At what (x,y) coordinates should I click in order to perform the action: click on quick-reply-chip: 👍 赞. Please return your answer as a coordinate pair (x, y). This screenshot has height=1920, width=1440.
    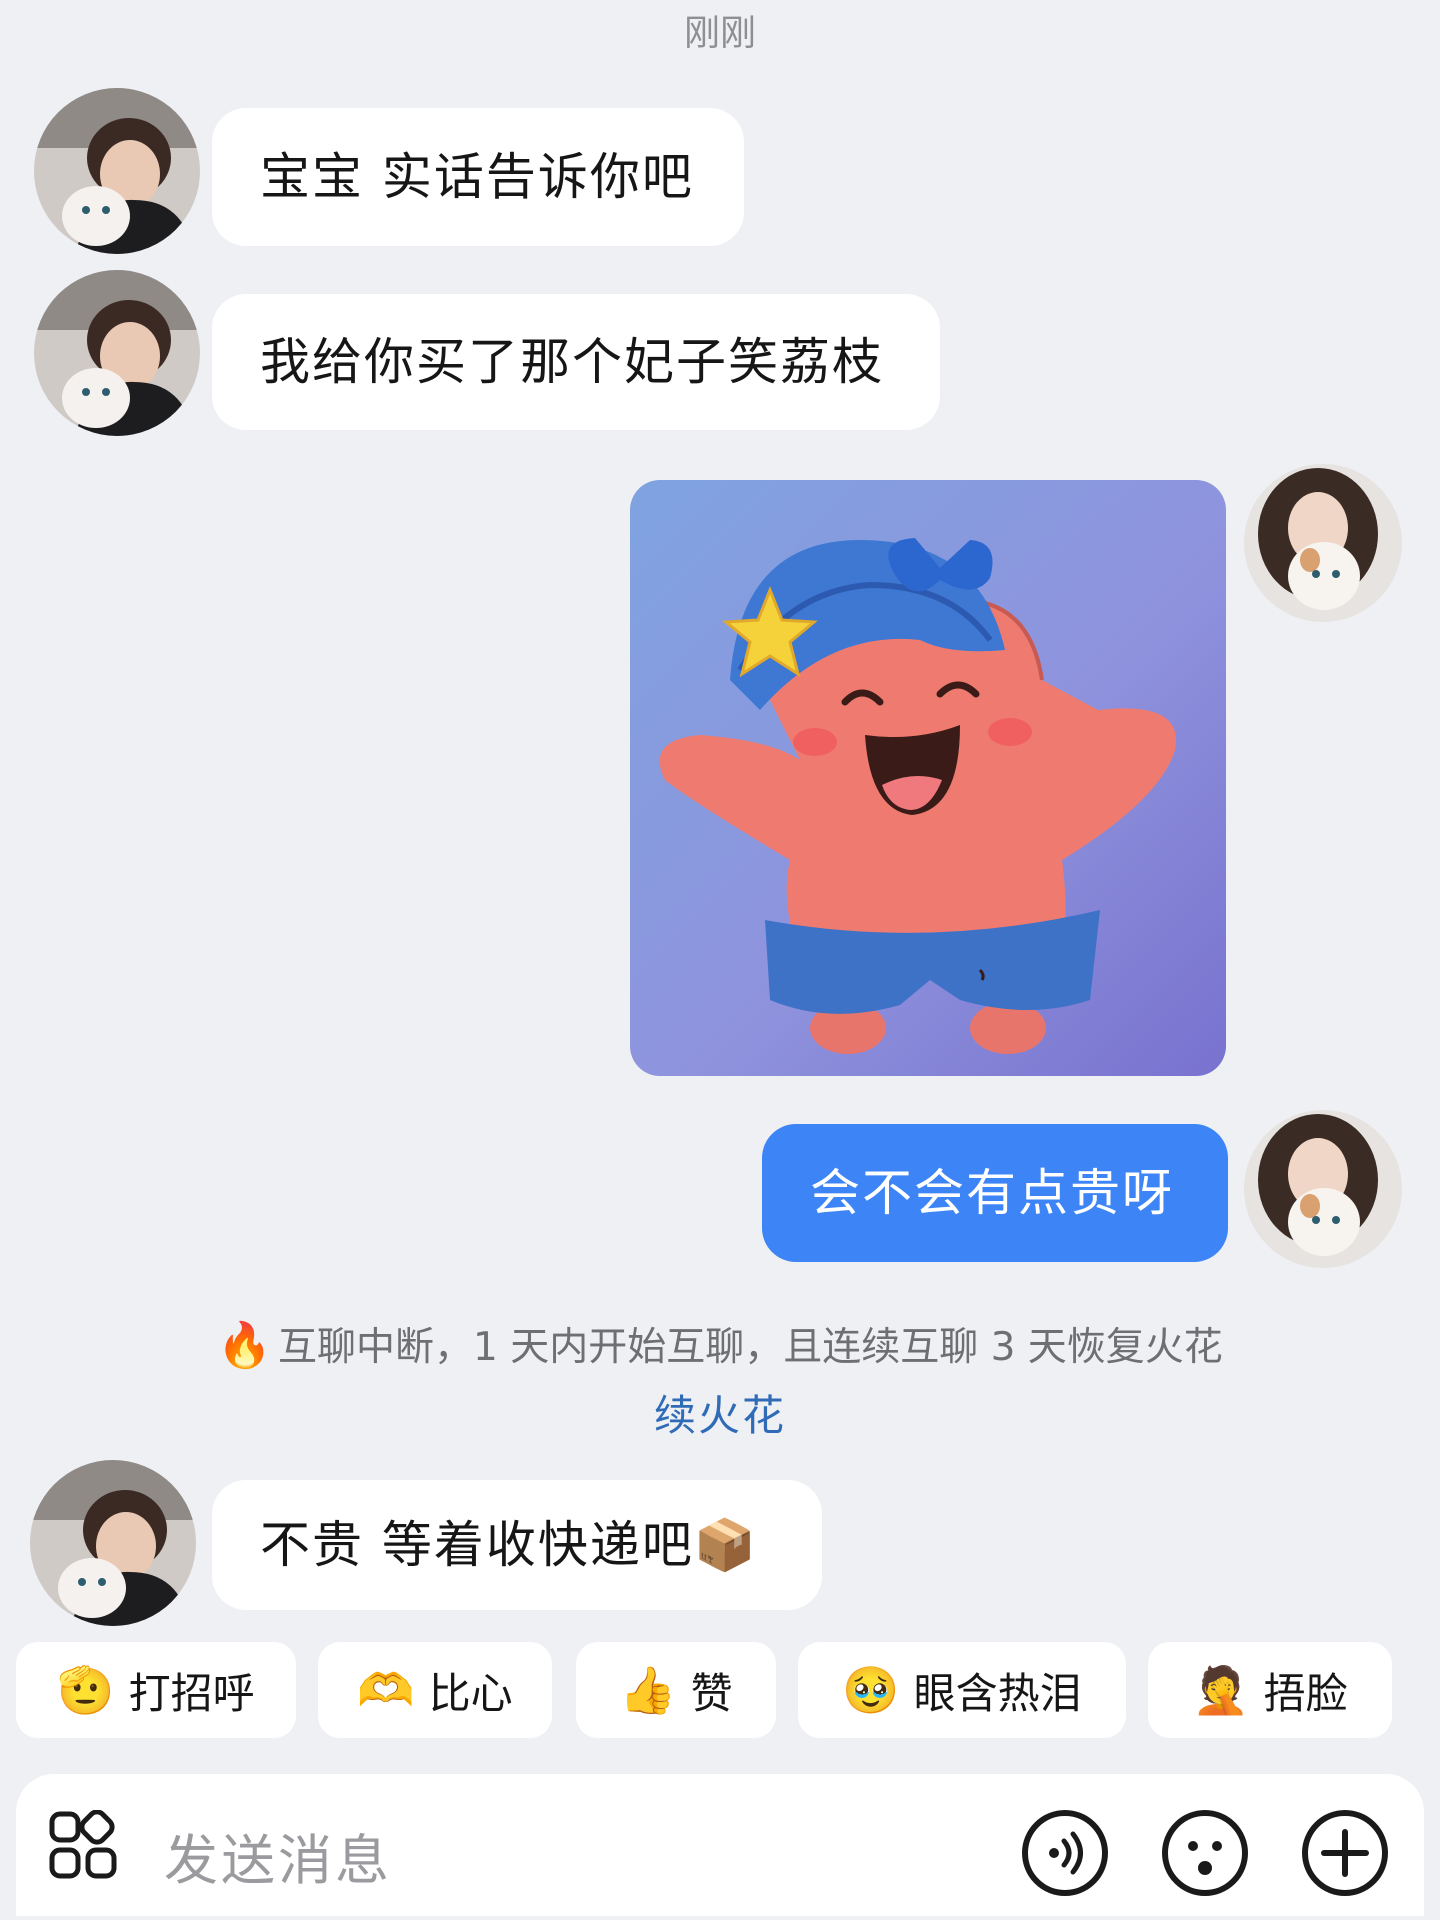
    Looking at the image, I should click on (676, 1690).